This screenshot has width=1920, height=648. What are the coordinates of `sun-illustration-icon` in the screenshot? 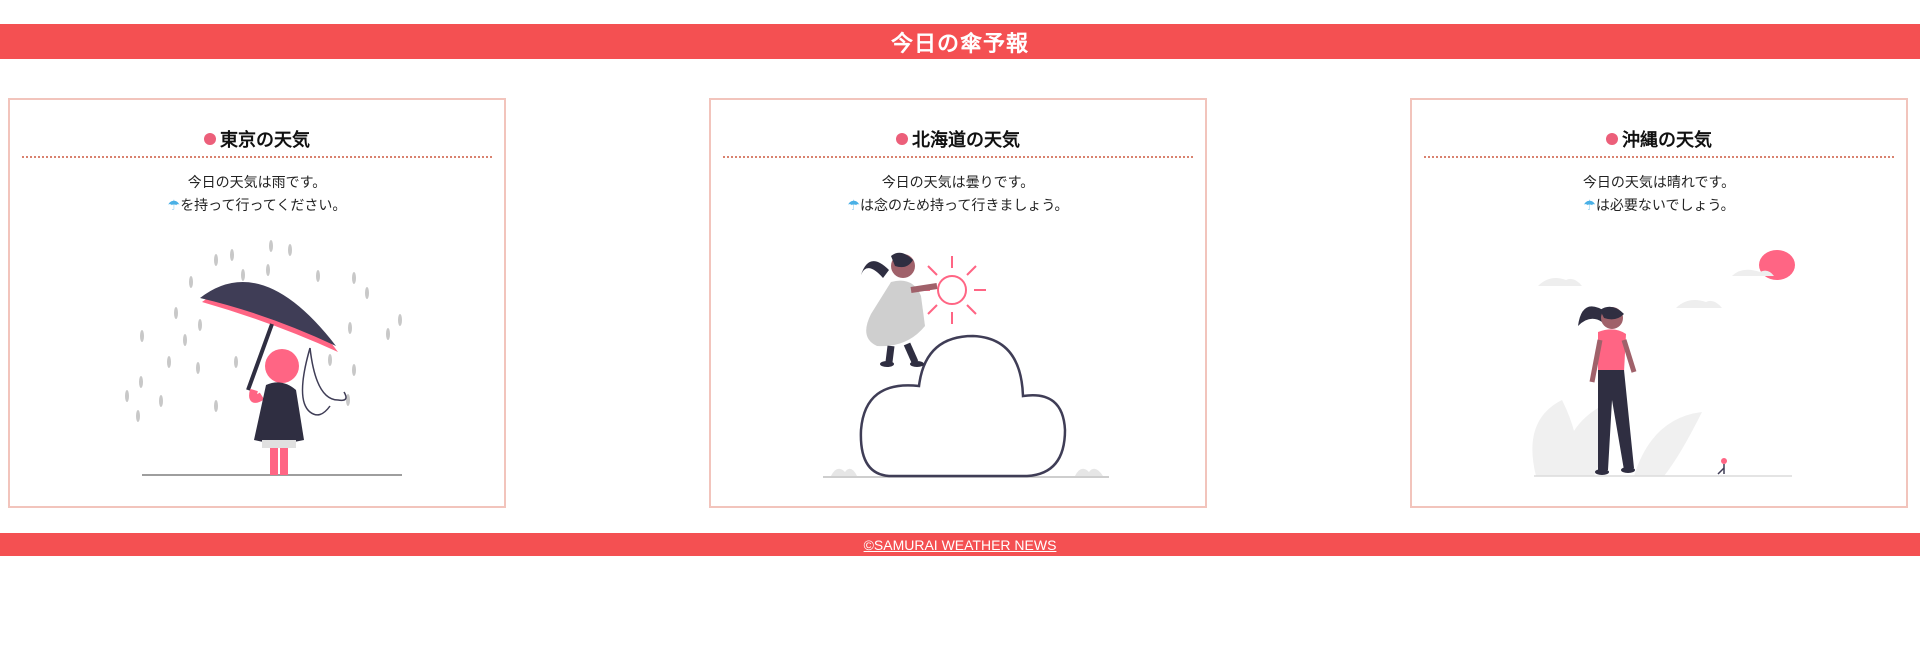 It's located at (1663, 363).